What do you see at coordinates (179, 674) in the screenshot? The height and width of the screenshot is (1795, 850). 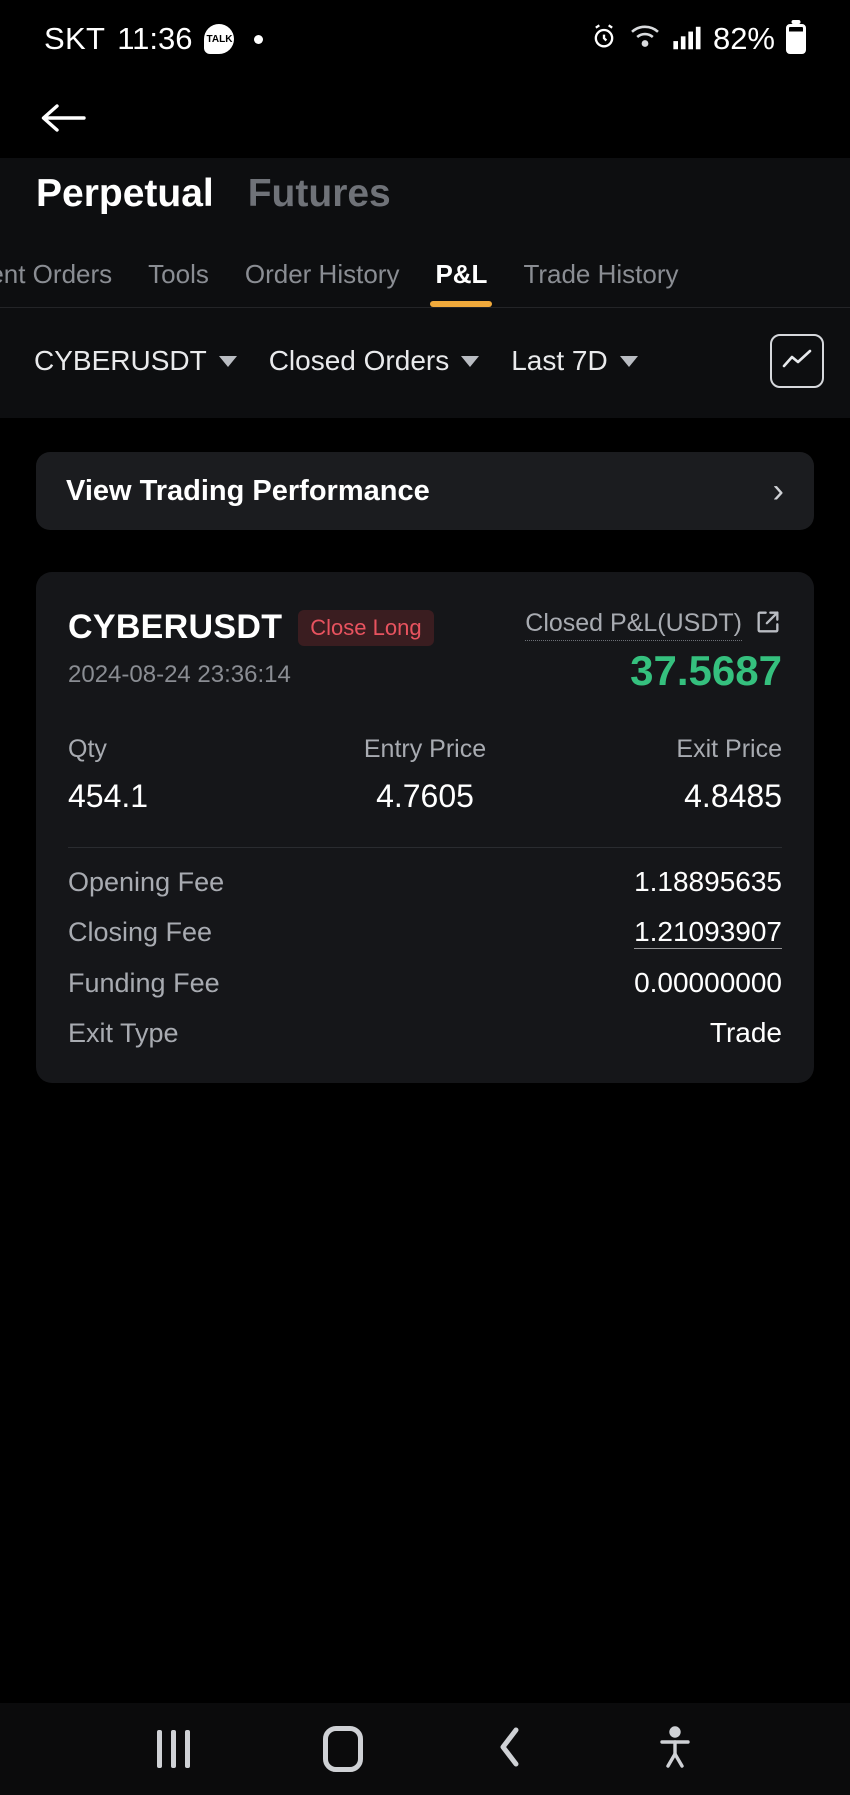 I see `pnl-timestamp: 2024-08-24 23:36:14` at bounding box center [179, 674].